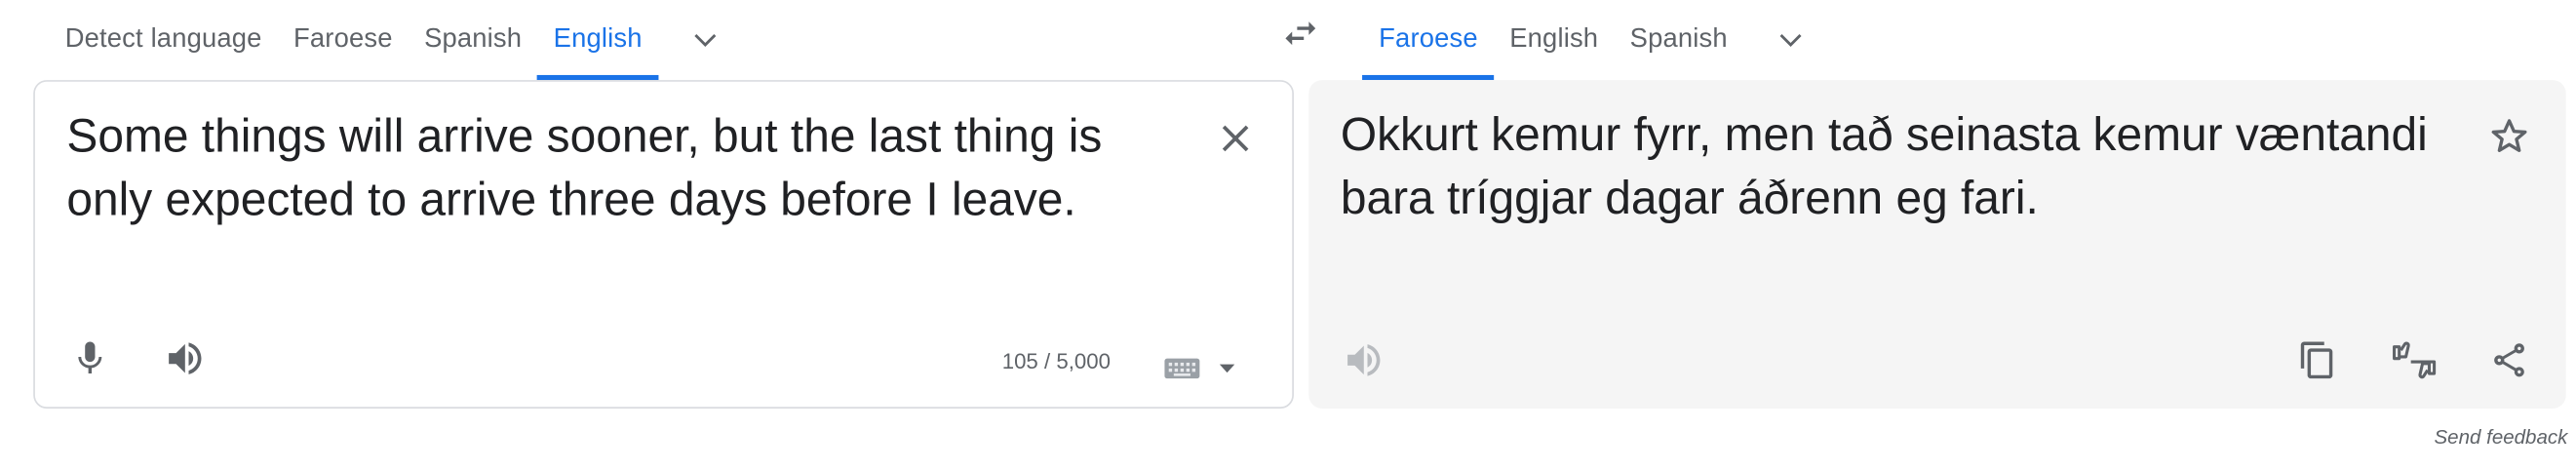 The image size is (2576, 470). I want to click on clear-source-button, so click(1235, 138).